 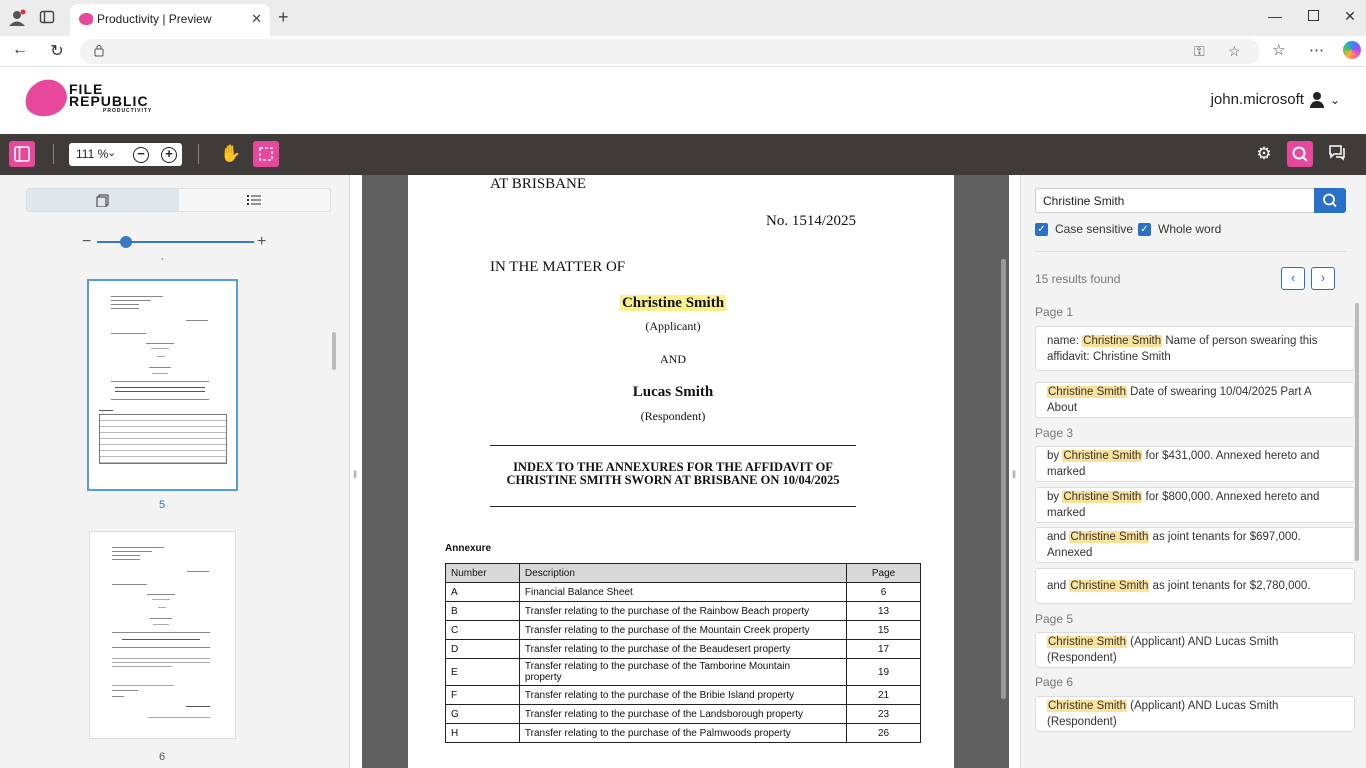 What do you see at coordinates (482, 672) in the screenshot?
I see `annexure-number: E` at bounding box center [482, 672].